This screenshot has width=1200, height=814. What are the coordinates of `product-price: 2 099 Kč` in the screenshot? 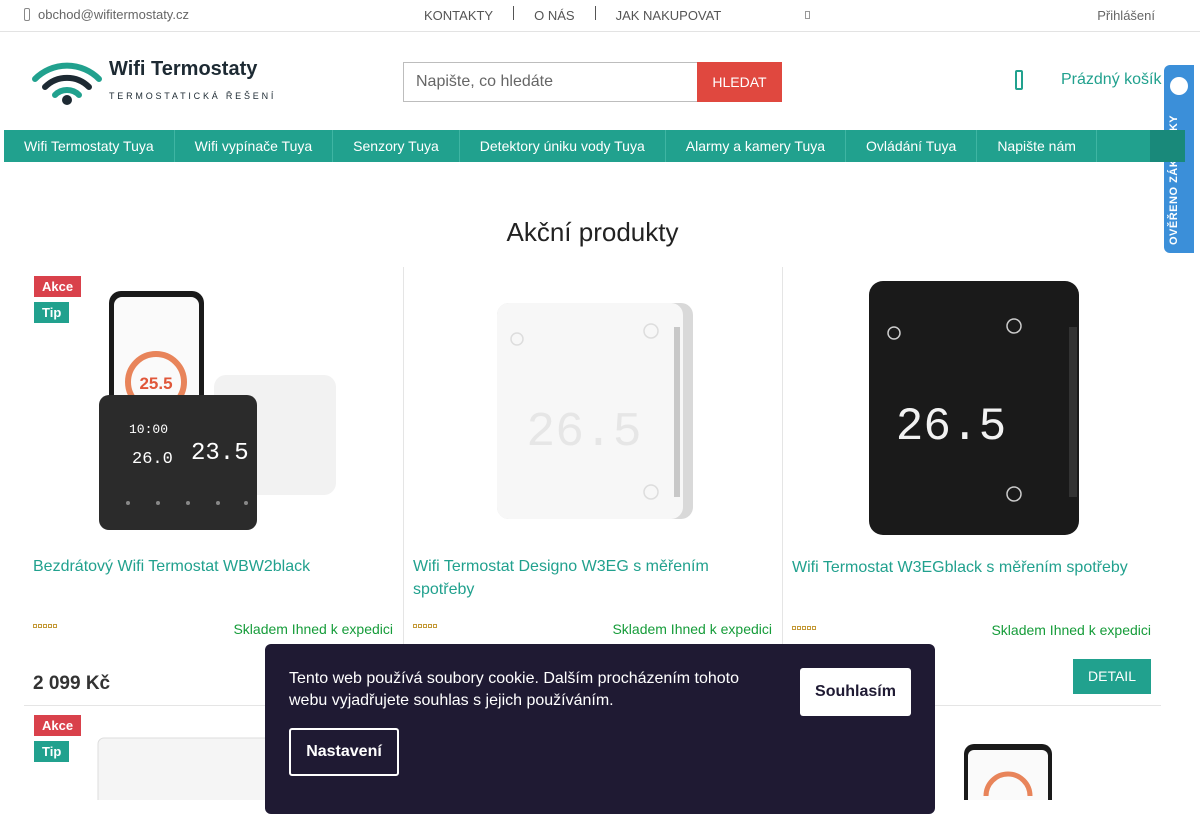 It's located at (72, 683).